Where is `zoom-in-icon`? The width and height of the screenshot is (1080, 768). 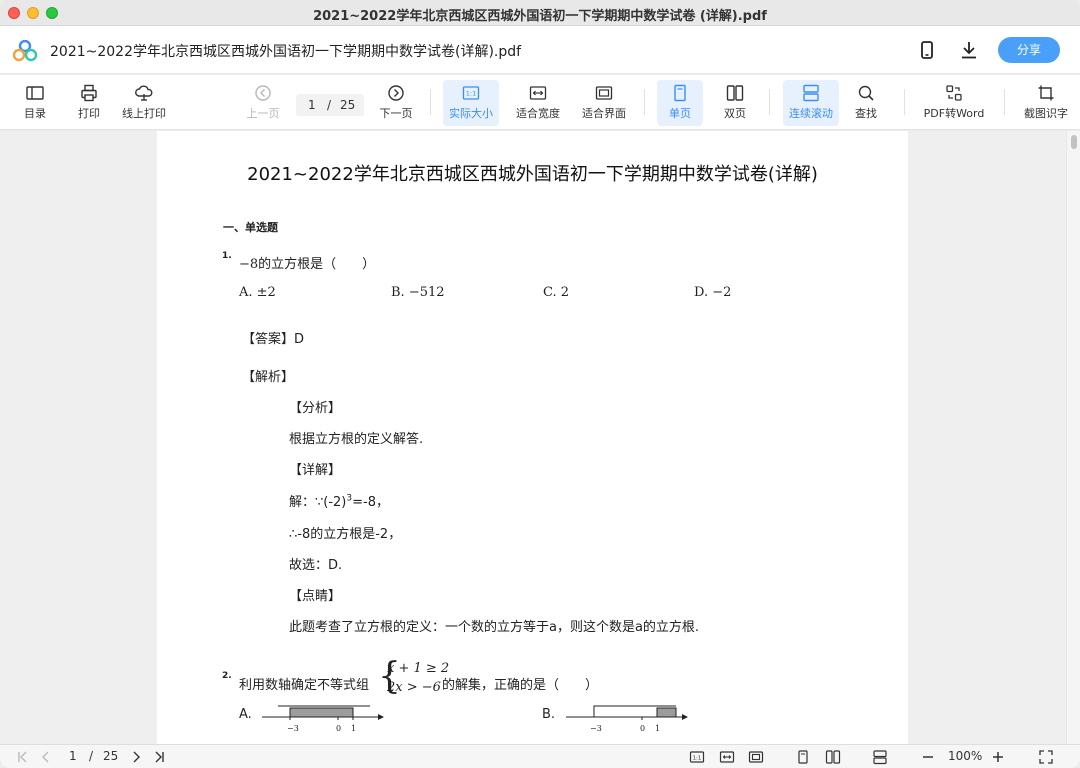
zoom-in-icon is located at coordinates (998, 757).